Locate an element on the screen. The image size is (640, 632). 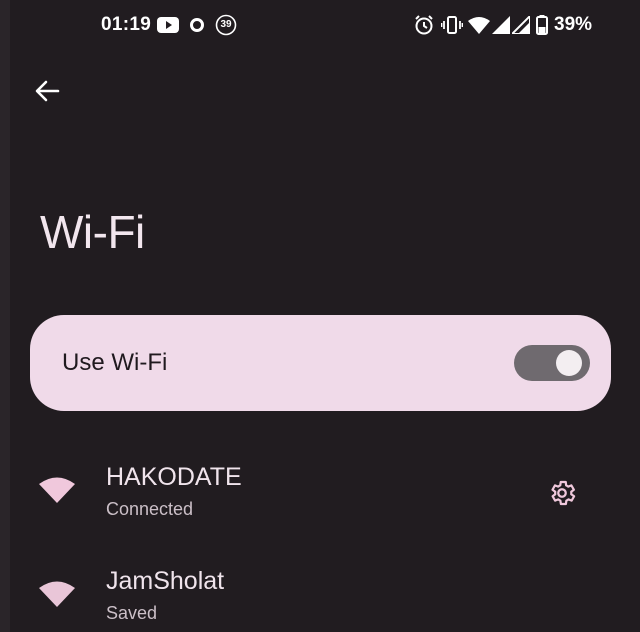
network-status: Saved is located at coordinates (132, 613).